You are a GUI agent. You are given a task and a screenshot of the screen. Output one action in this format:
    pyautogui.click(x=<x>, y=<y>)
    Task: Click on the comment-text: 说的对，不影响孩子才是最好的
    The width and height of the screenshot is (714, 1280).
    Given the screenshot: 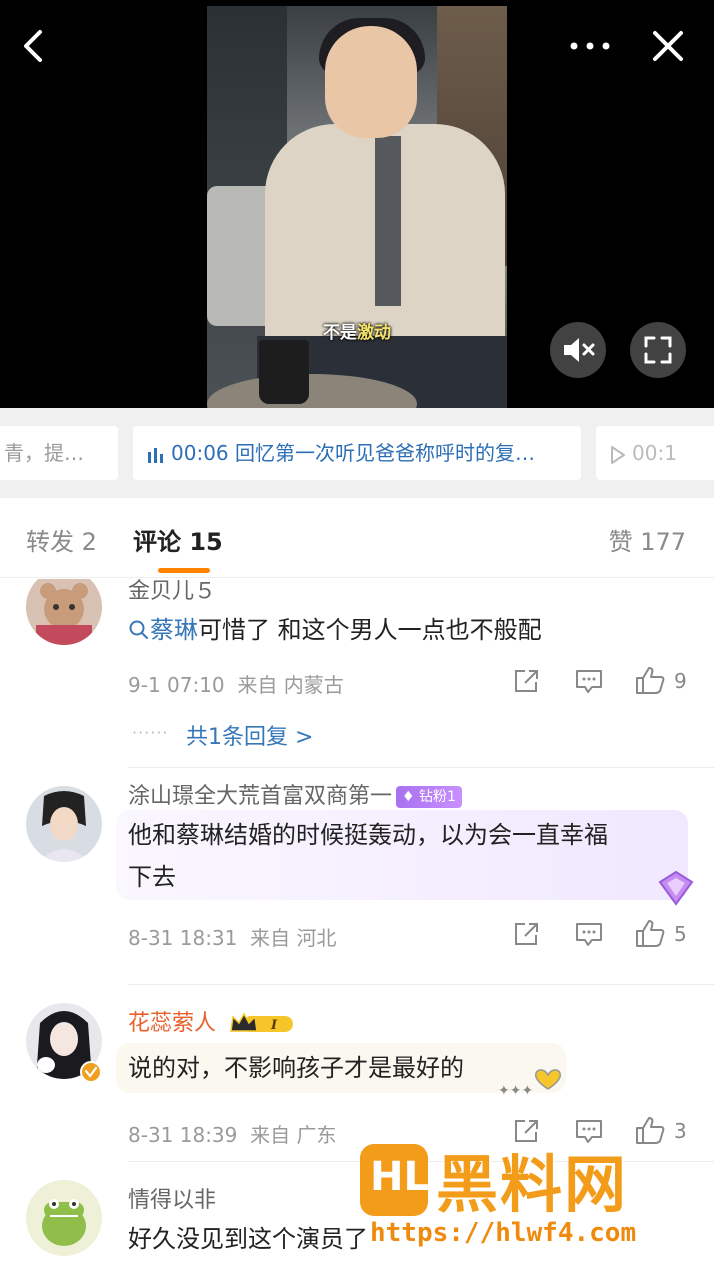 What is the action you would take?
    pyautogui.click(x=296, y=1068)
    